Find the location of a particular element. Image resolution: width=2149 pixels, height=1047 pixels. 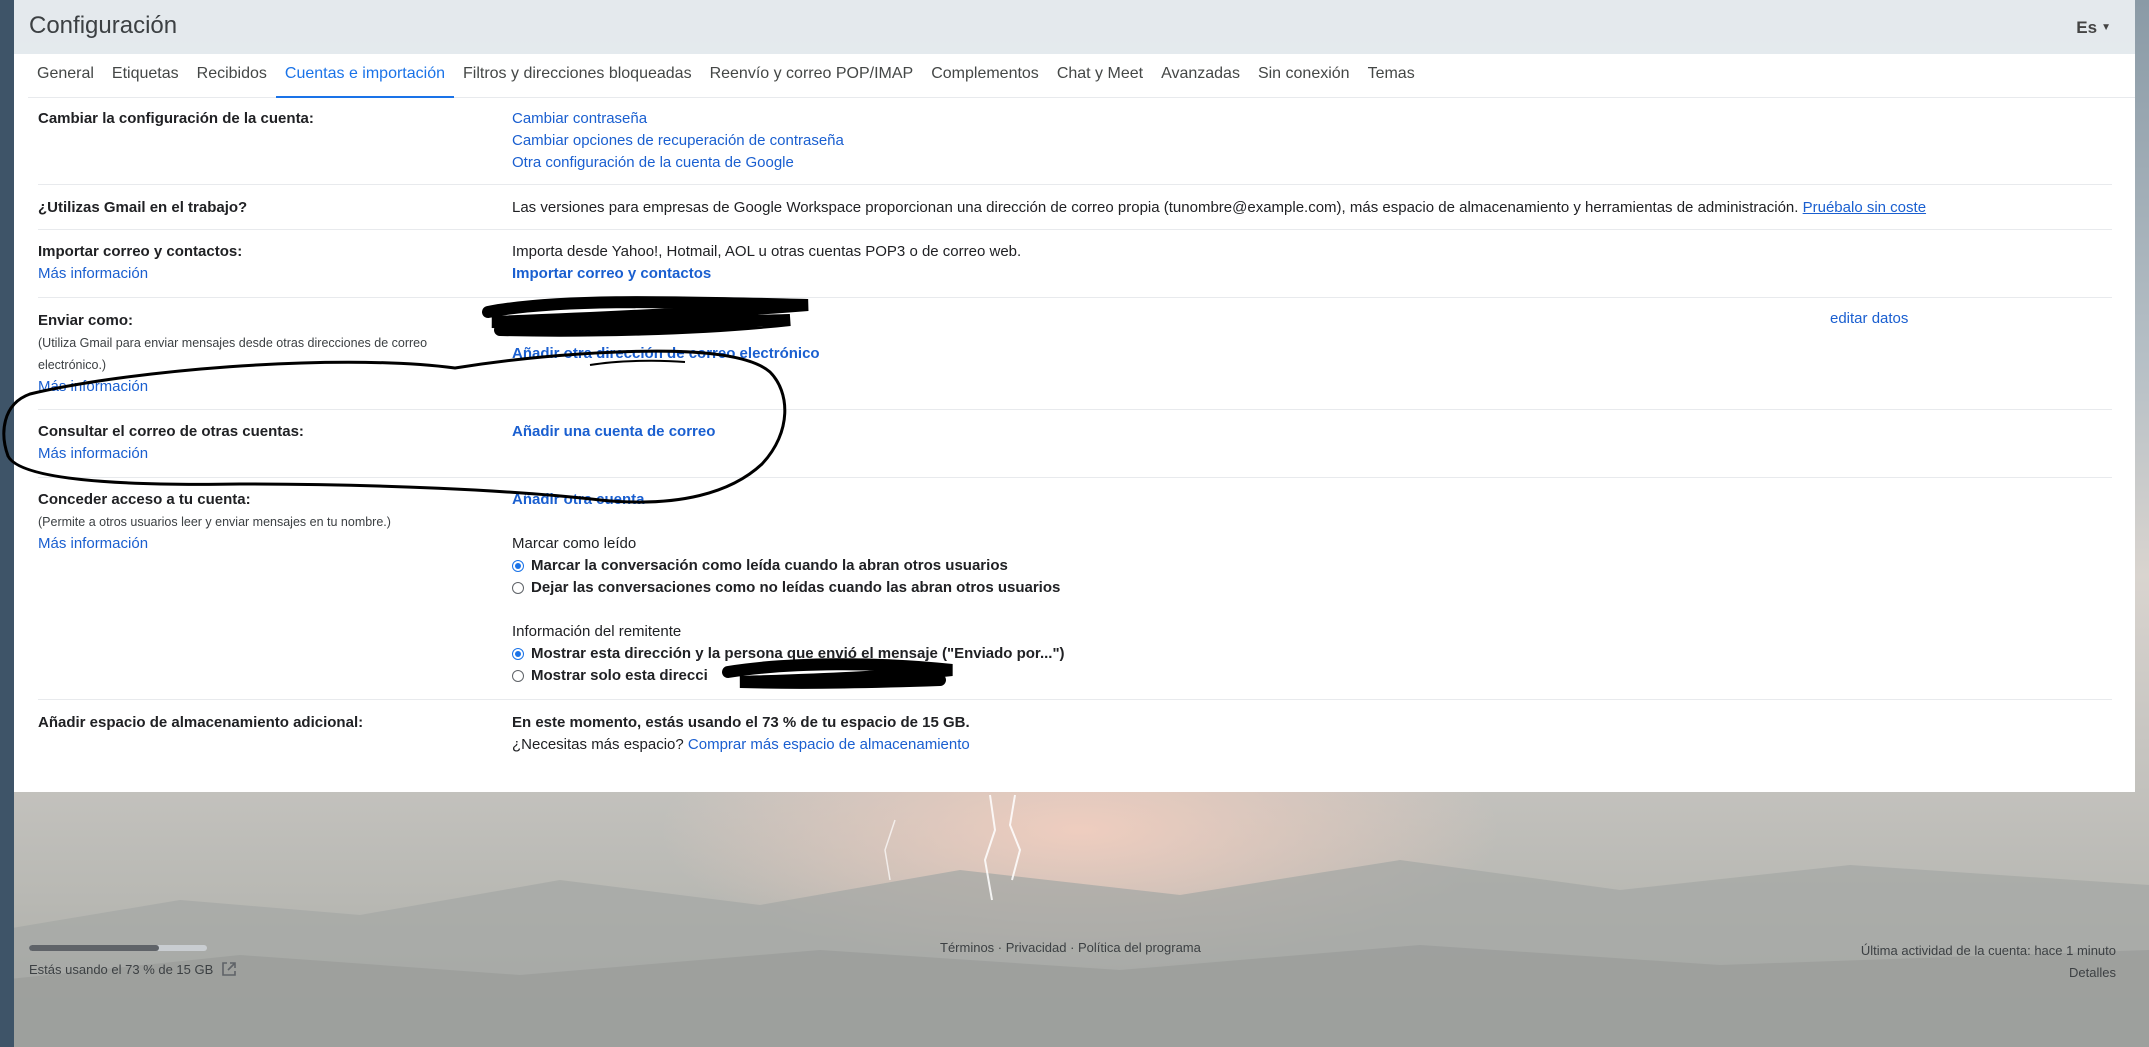

tab-advanced: Avanzadas is located at coordinates (1200, 76).